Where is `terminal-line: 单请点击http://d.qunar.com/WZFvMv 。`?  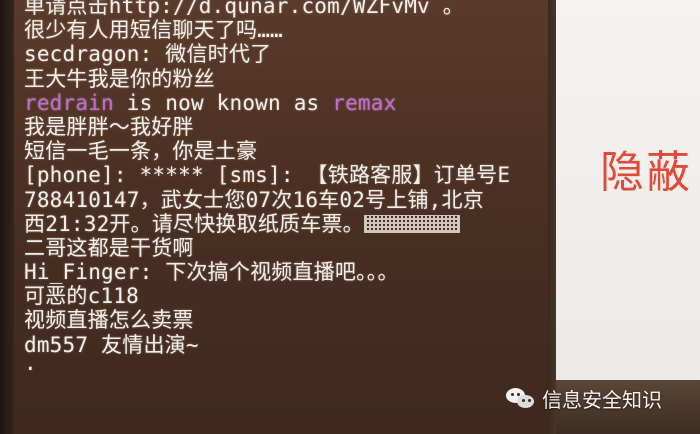
terminal-line: 单请点击http://d.qunar.com/WZFvMv 。 is located at coordinates (244, 9).